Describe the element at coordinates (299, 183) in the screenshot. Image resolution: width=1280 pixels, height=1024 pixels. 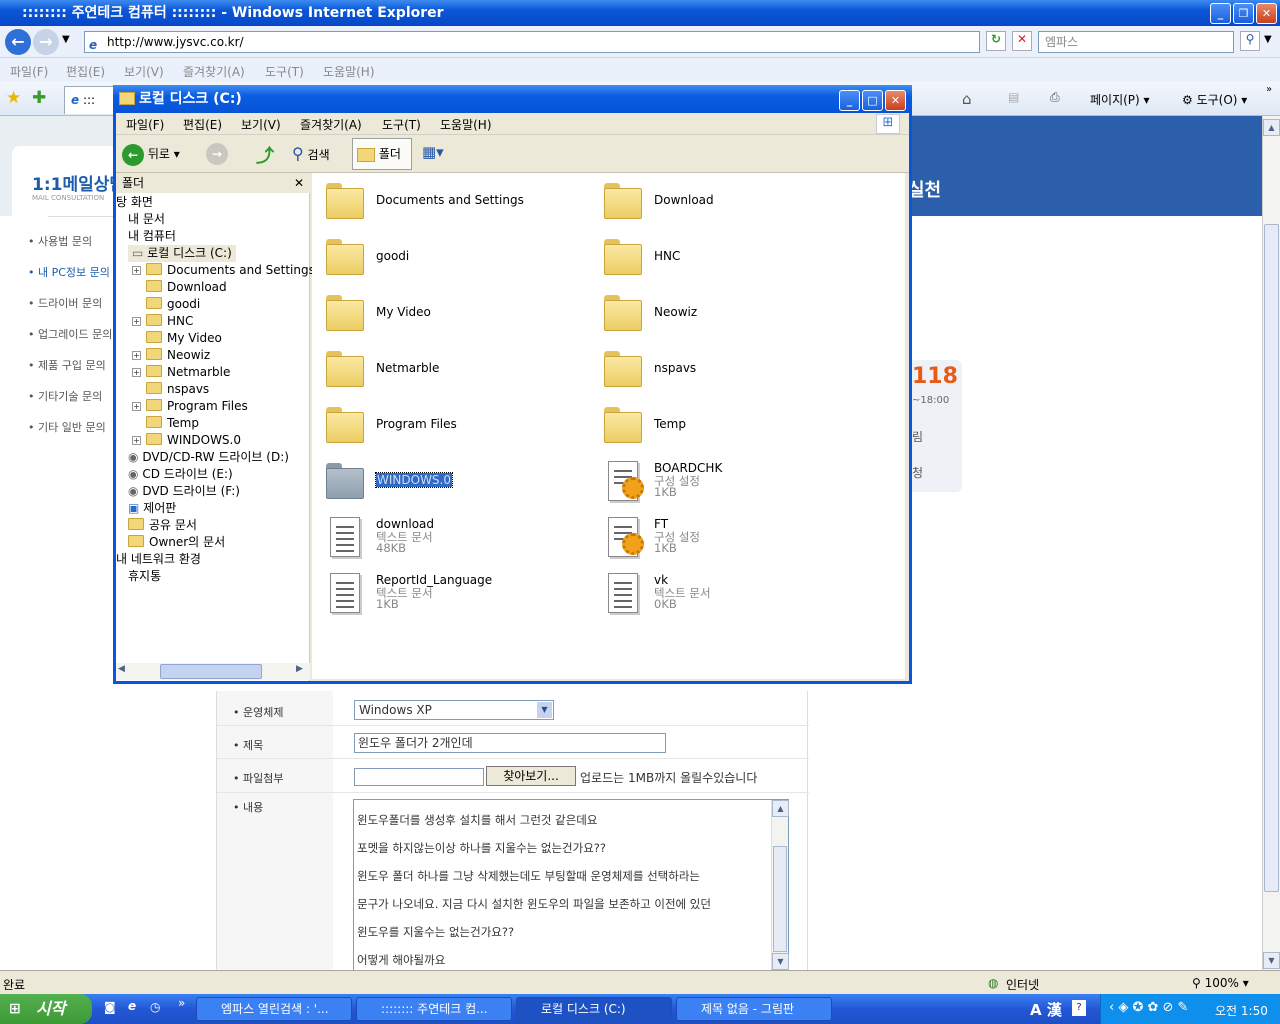
I see `close-pane-icon: ✕` at that location.